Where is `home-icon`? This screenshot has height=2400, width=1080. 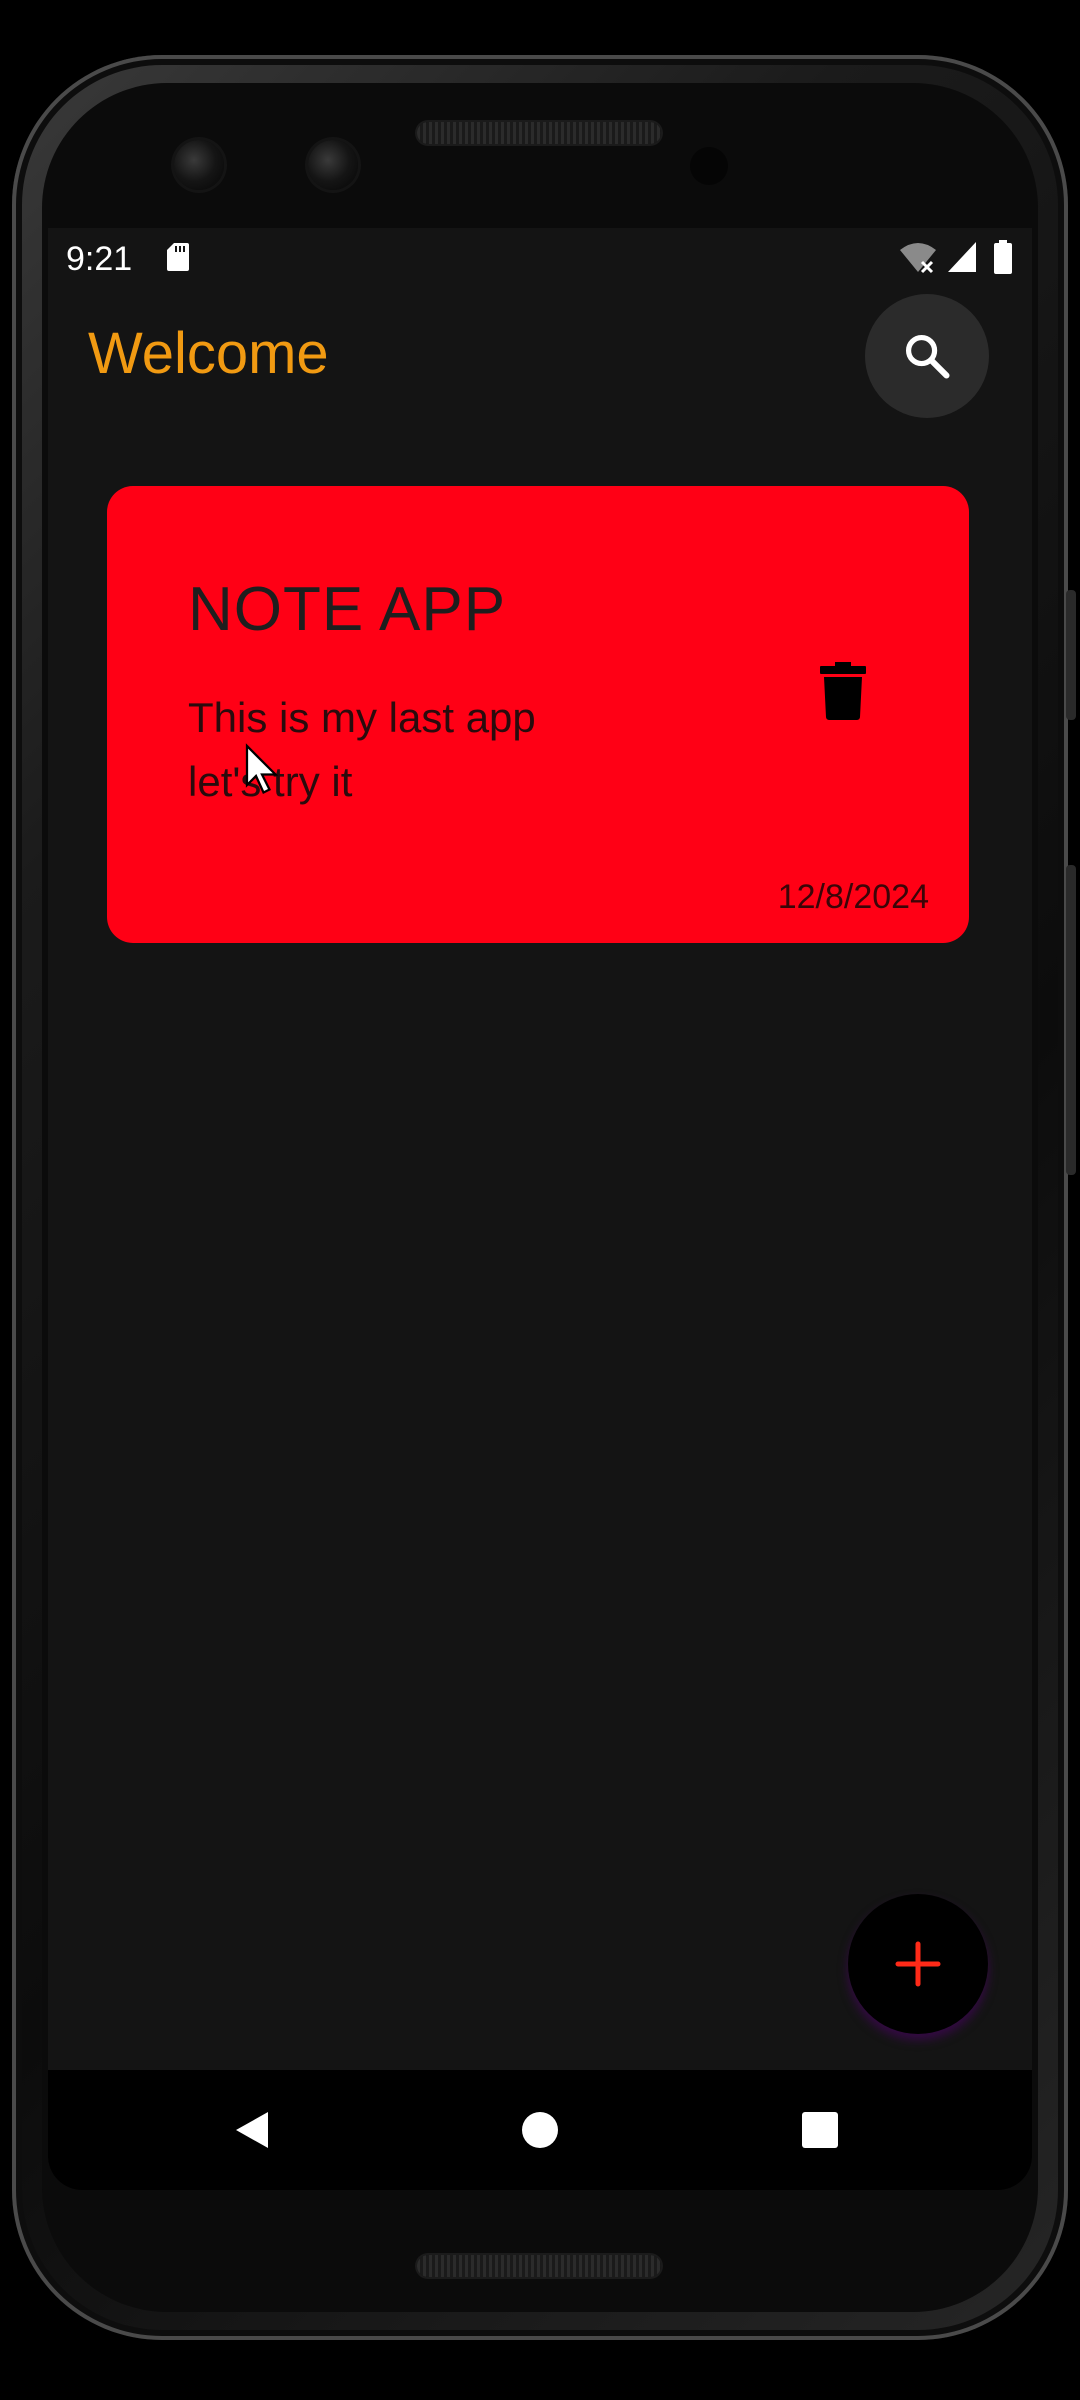 home-icon is located at coordinates (540, 2130).